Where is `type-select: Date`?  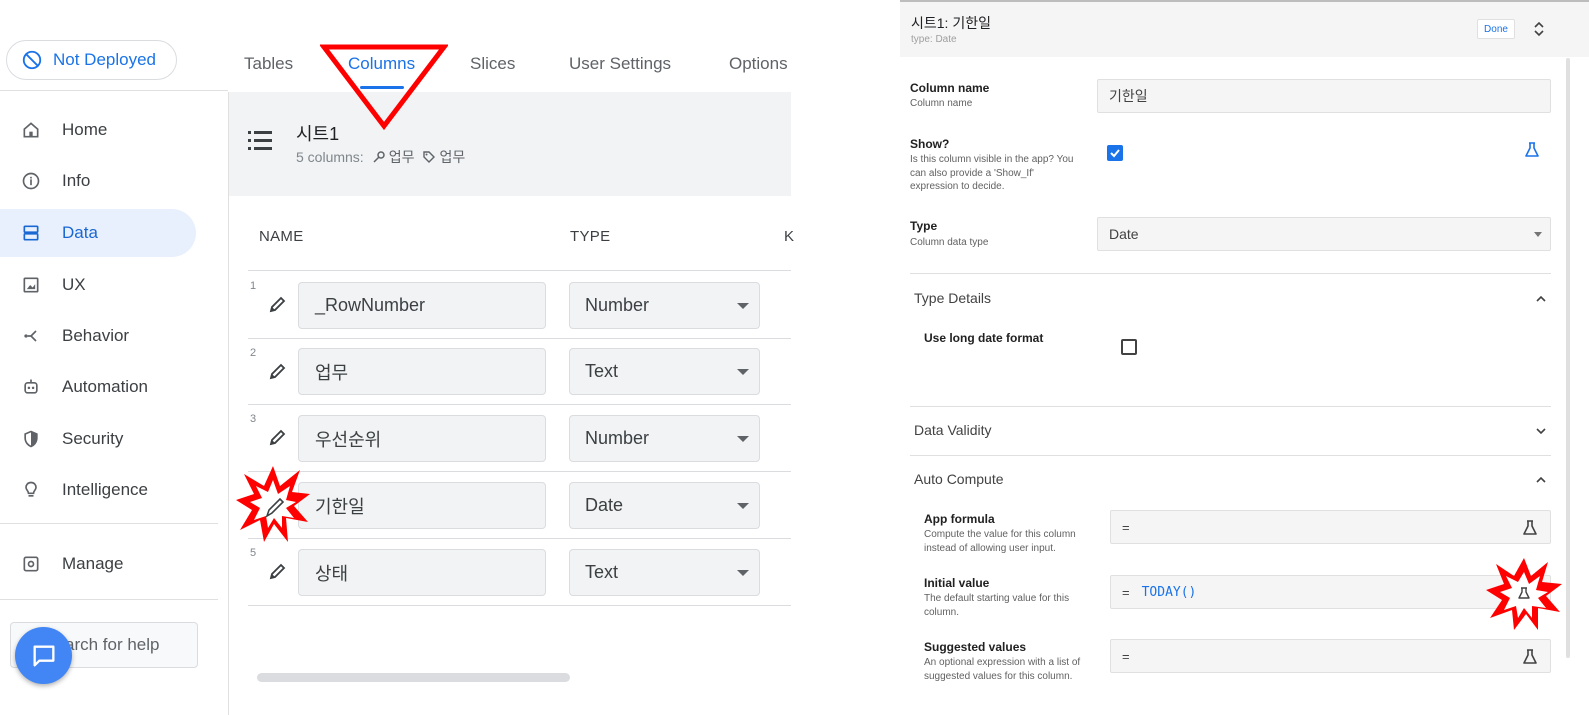
type-select: Date is located at coordinates (1324, 234).